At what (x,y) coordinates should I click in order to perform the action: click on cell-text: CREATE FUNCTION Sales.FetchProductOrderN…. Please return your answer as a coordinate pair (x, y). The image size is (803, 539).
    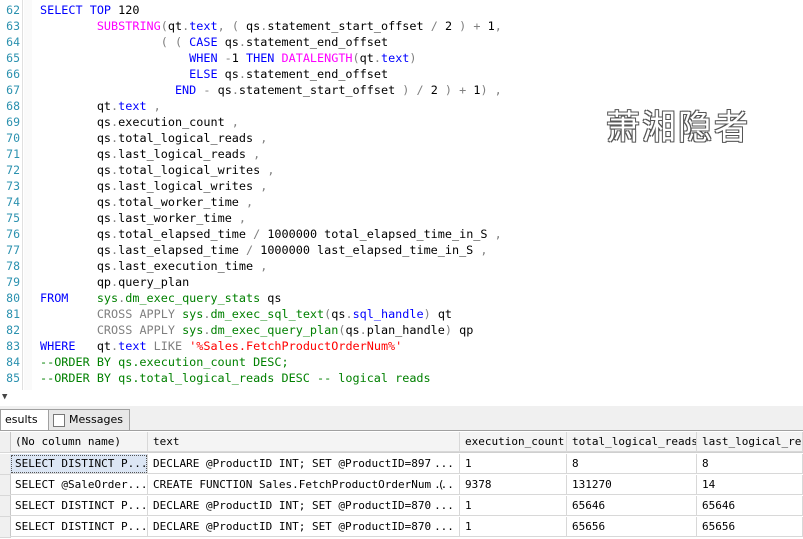
    Looking at the image, I should click on (299, 484).